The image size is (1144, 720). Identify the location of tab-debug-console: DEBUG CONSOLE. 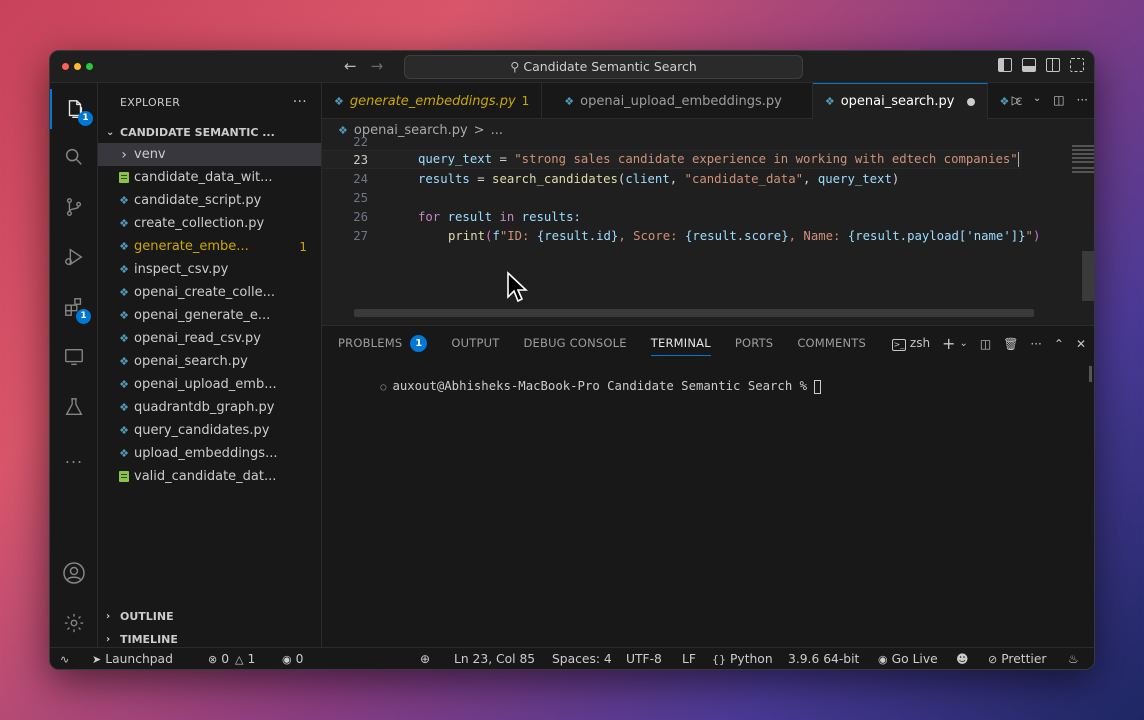
(574, 343).